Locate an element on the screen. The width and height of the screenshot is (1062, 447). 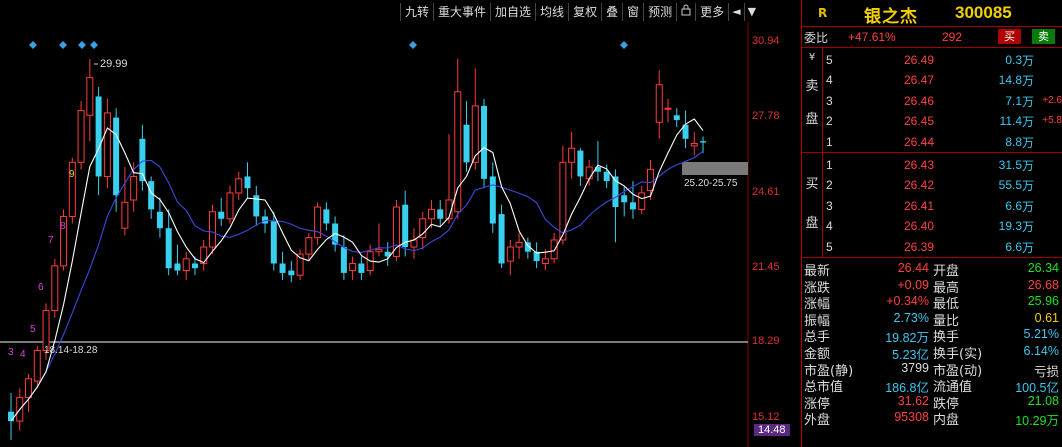
stat-label: 内盘 is located at coordinates (946, 421).